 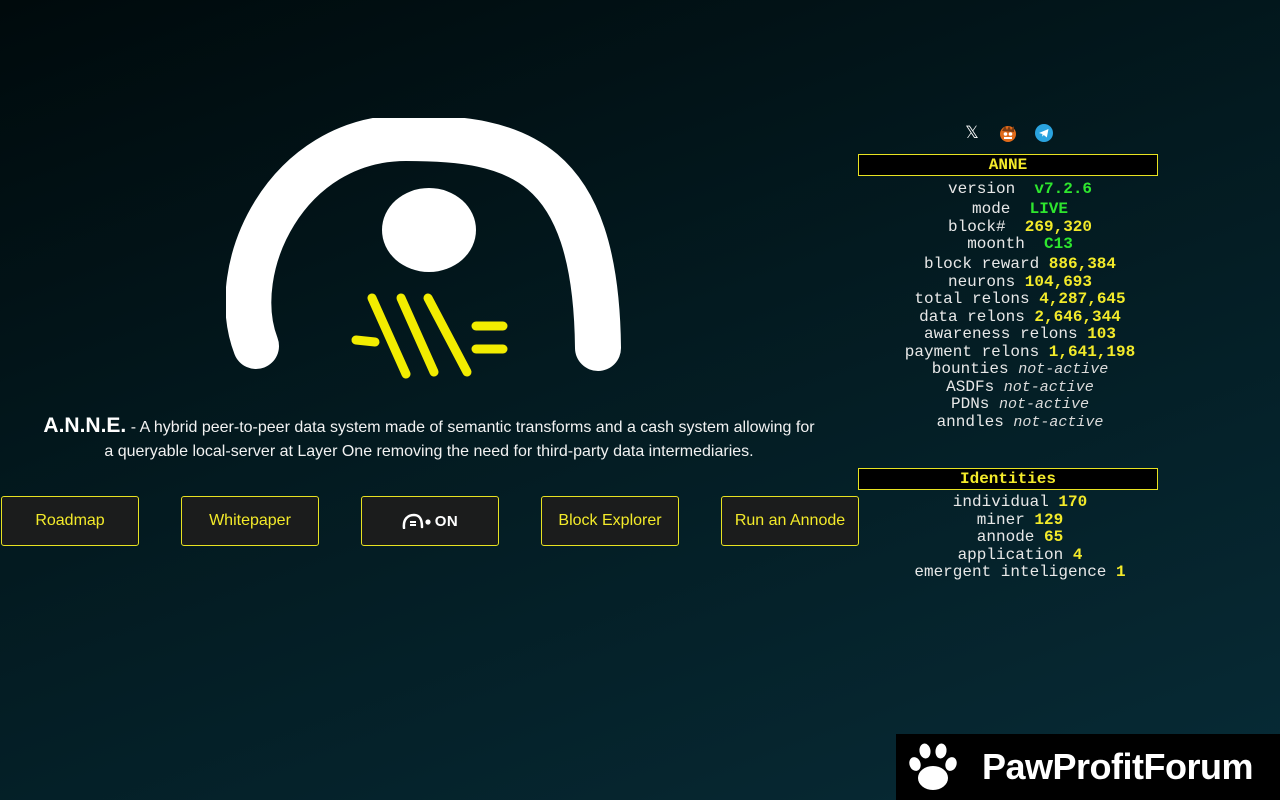 I want to click on roadmap-button: Roadmap, so click(x=70, y=521).